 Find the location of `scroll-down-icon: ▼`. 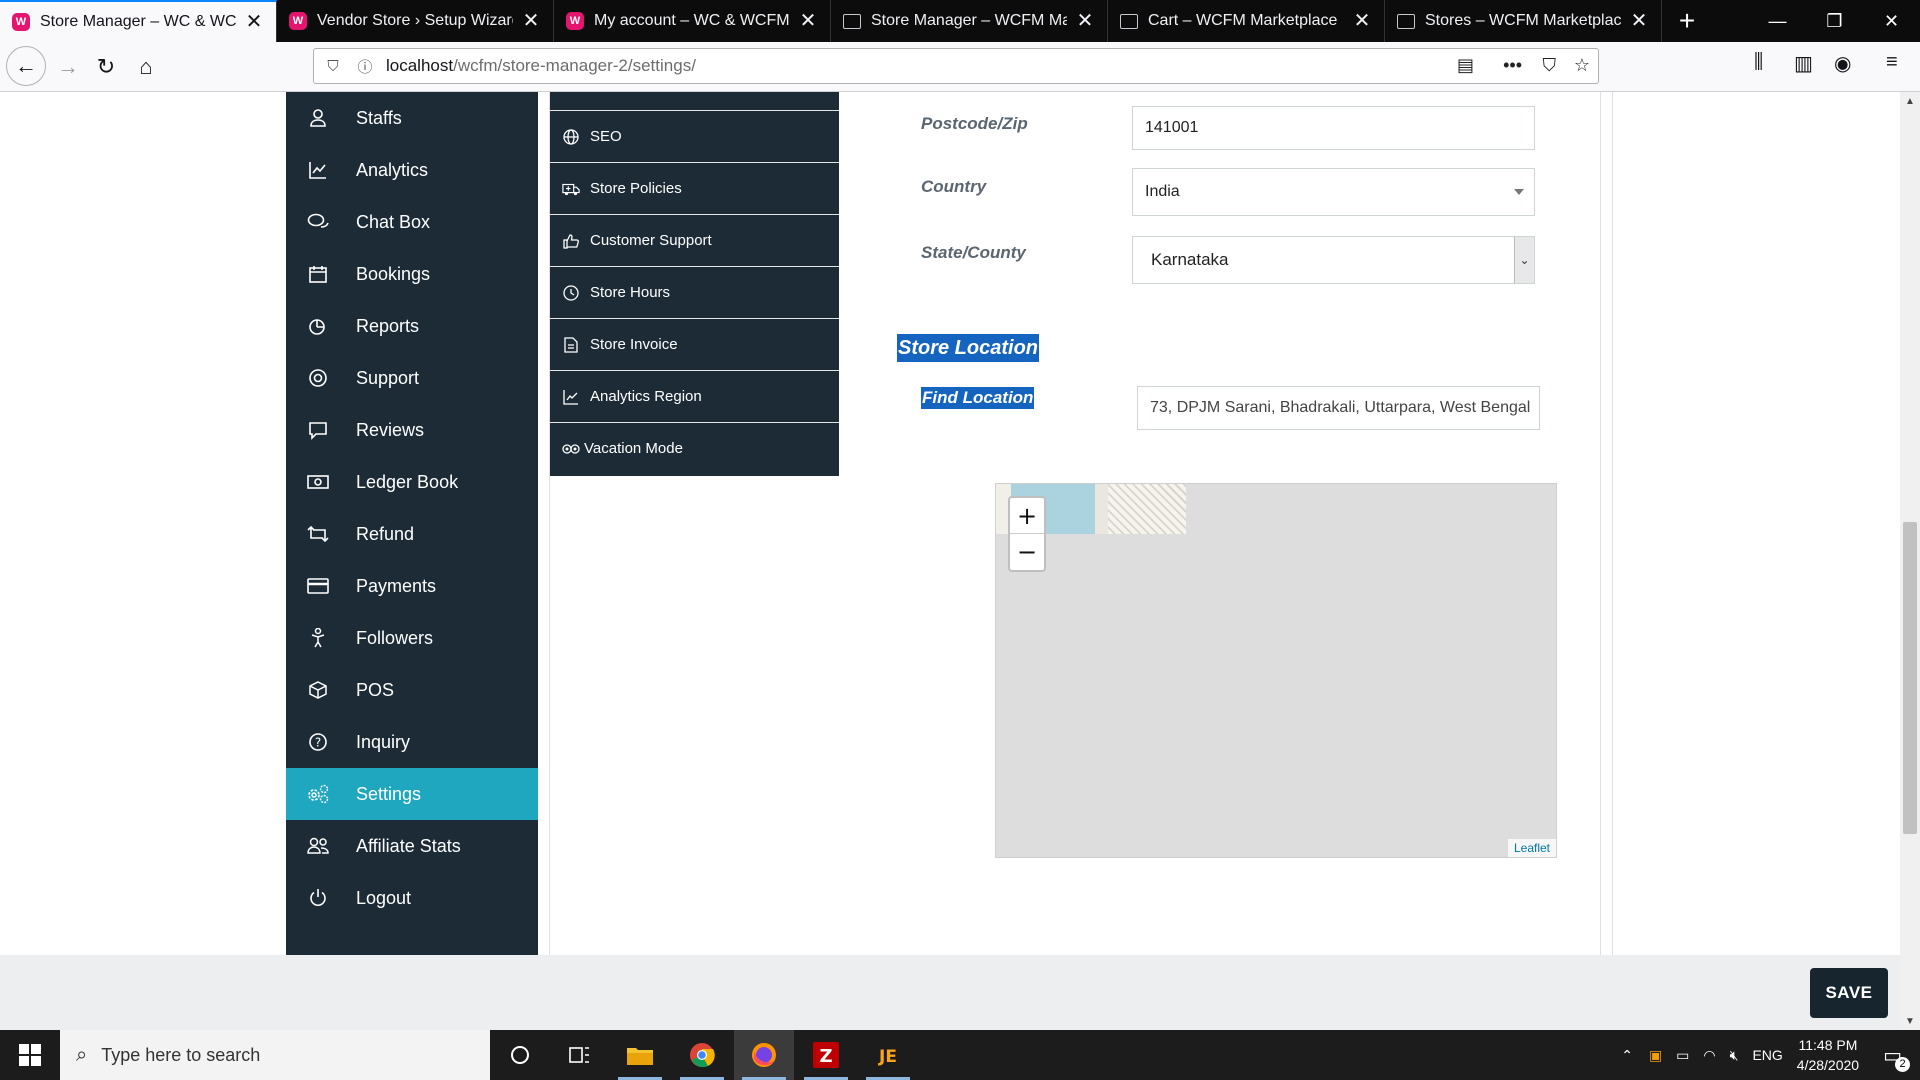

scroll-down-icon: ▼ is located at coordinates (1910, 1021).